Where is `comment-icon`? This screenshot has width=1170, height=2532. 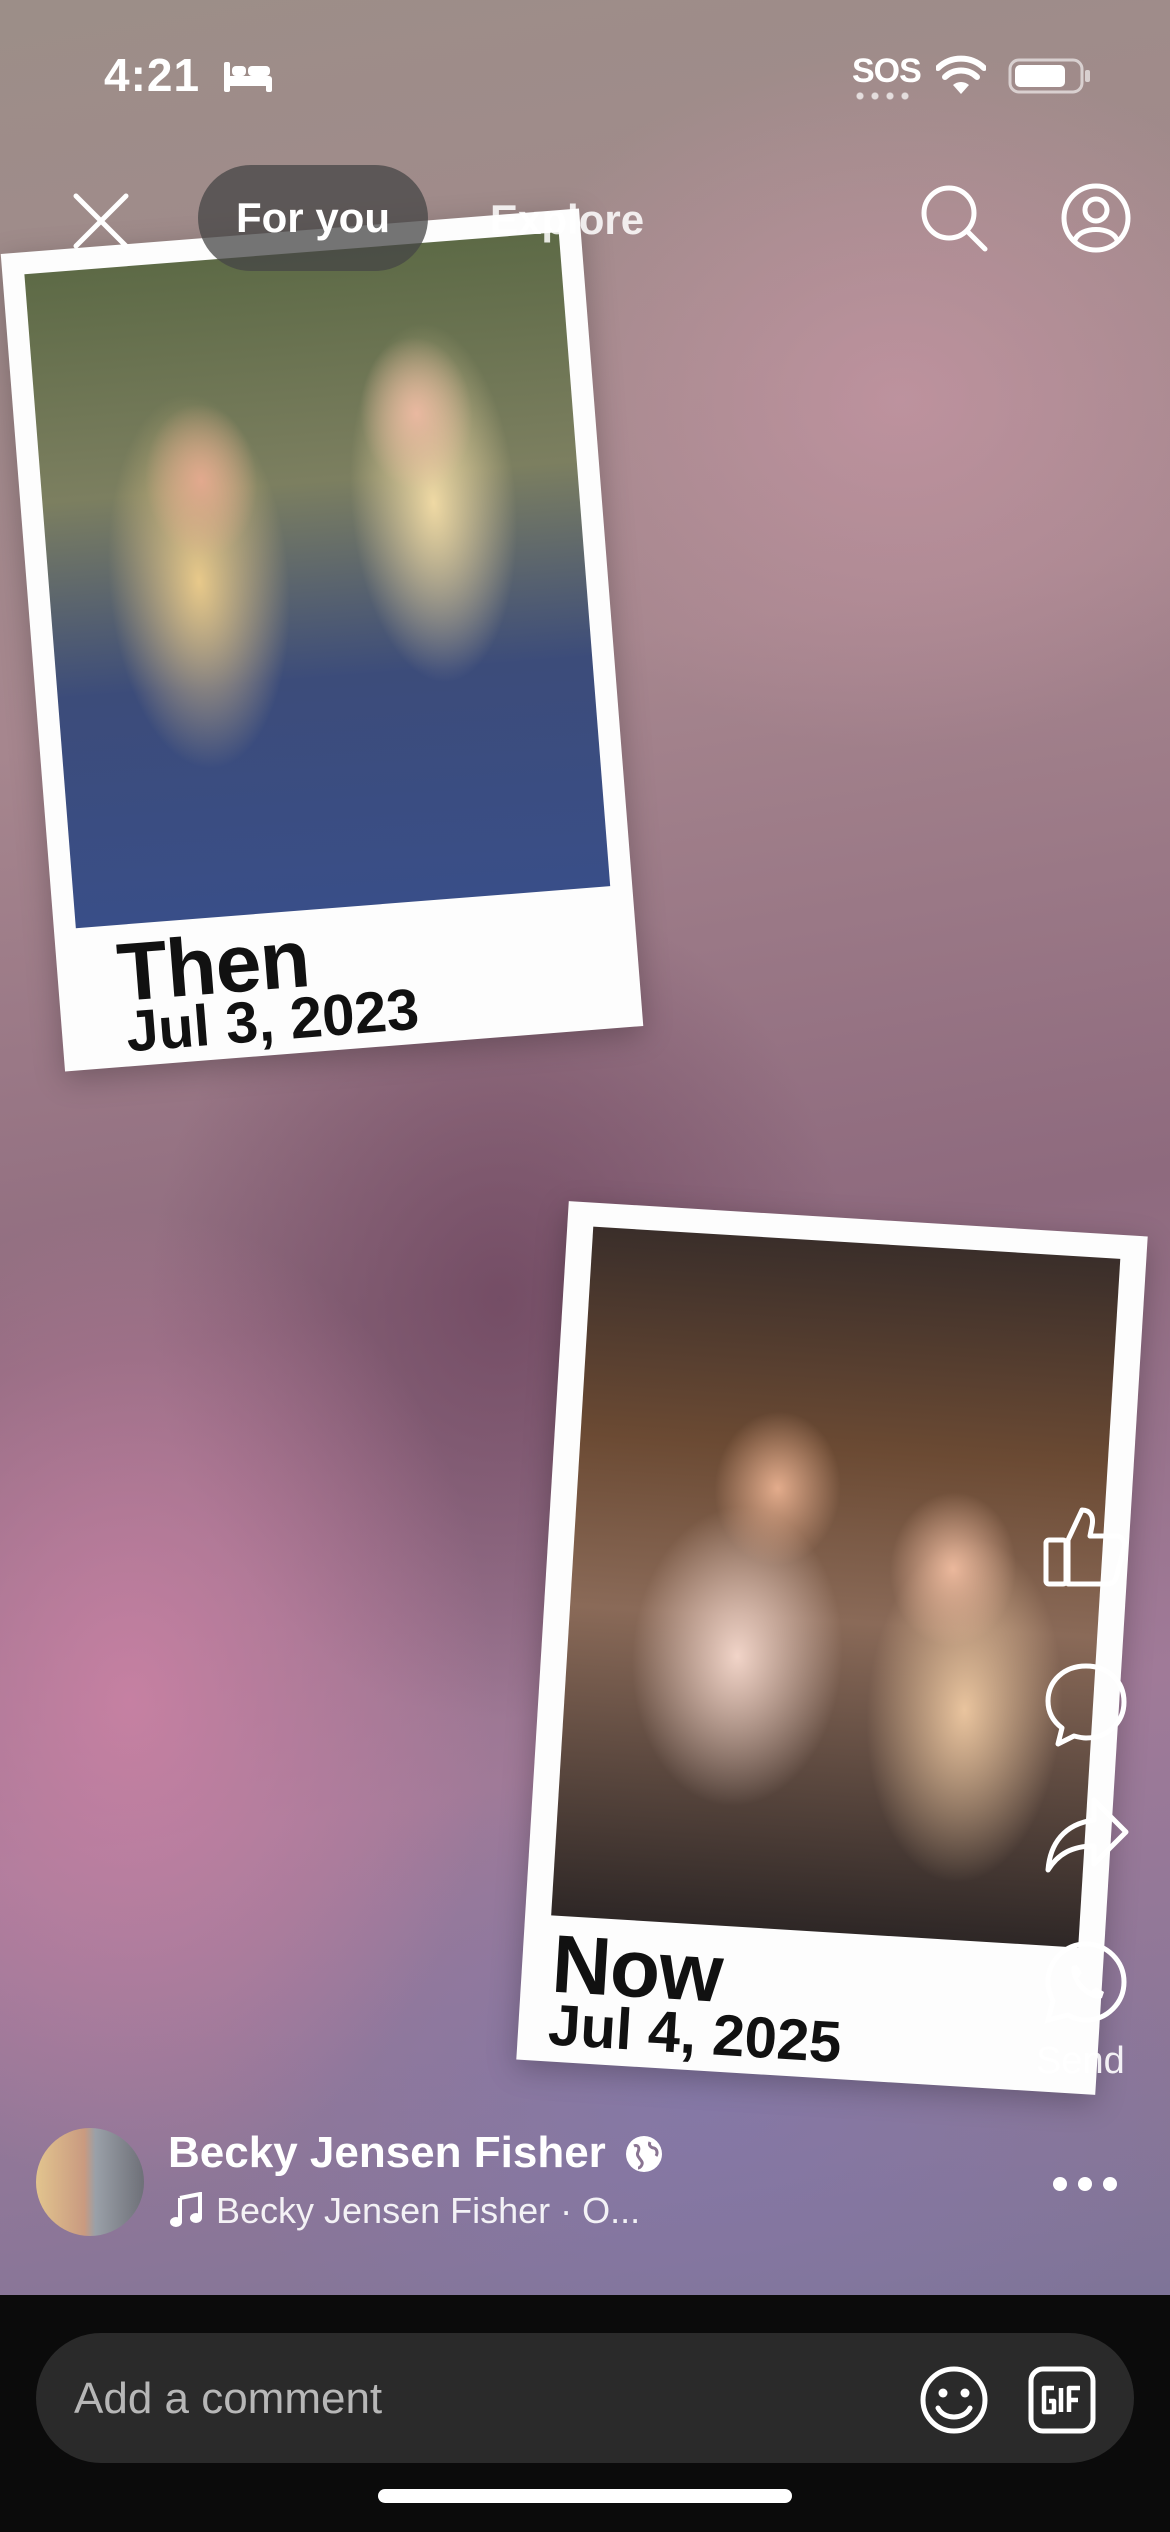 comment-icon is located at coordinates (1086, 1704).